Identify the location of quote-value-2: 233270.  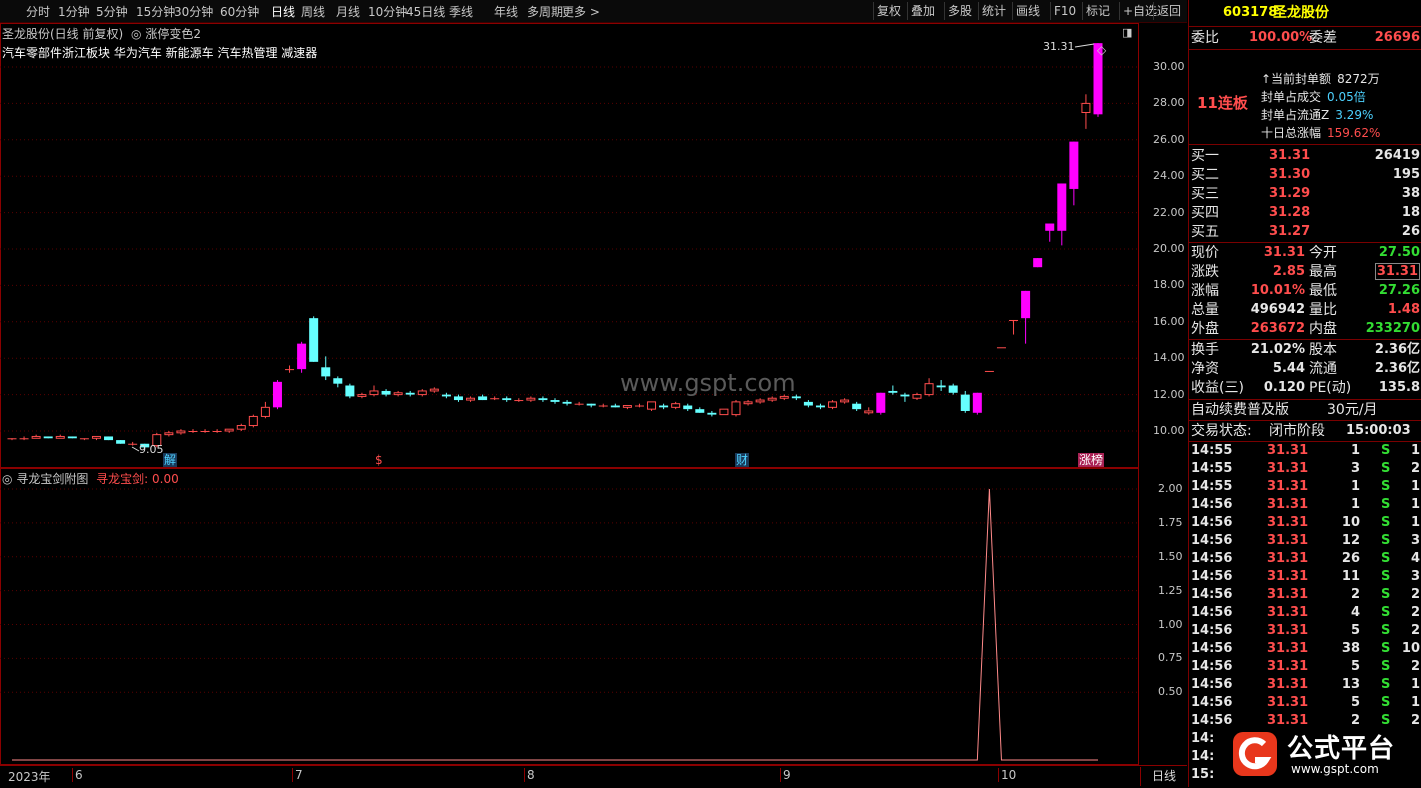
(1392, 328).